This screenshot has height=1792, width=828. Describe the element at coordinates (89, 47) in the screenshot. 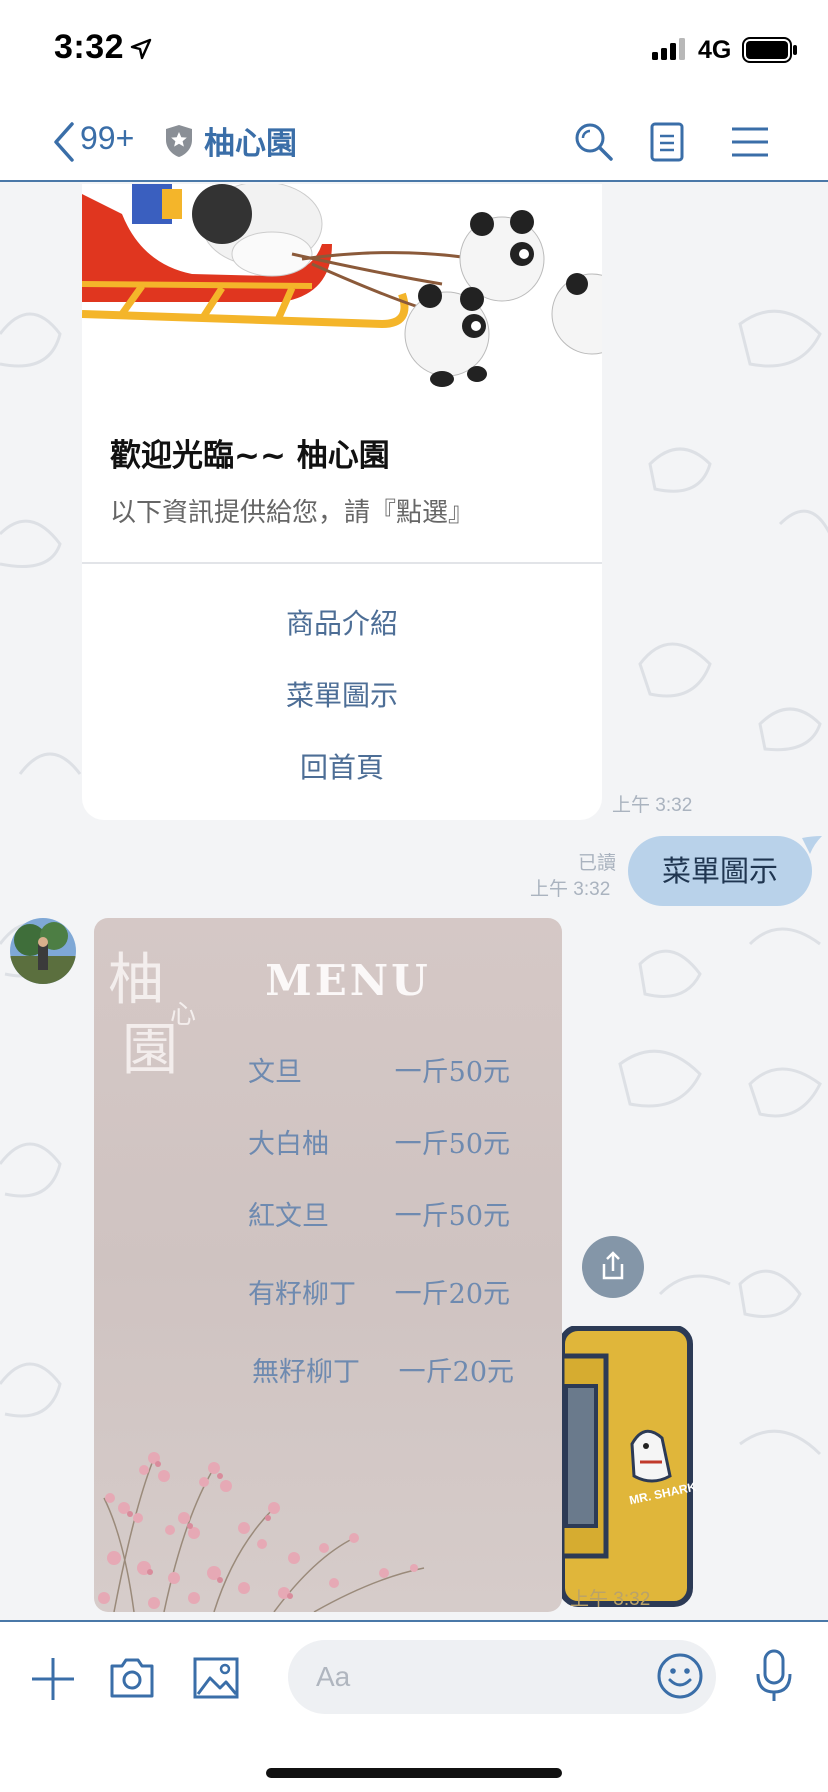

I see `status-time: 3:32` at that location.